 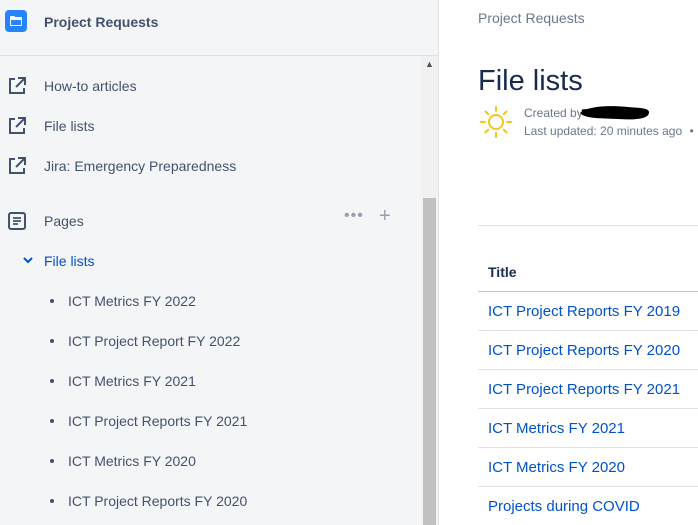 What do you see at coordinates (584, 389) in the screenshot?
I see `file-link: ICT Project Reports FY 2021` at bounding box center [584, 389].